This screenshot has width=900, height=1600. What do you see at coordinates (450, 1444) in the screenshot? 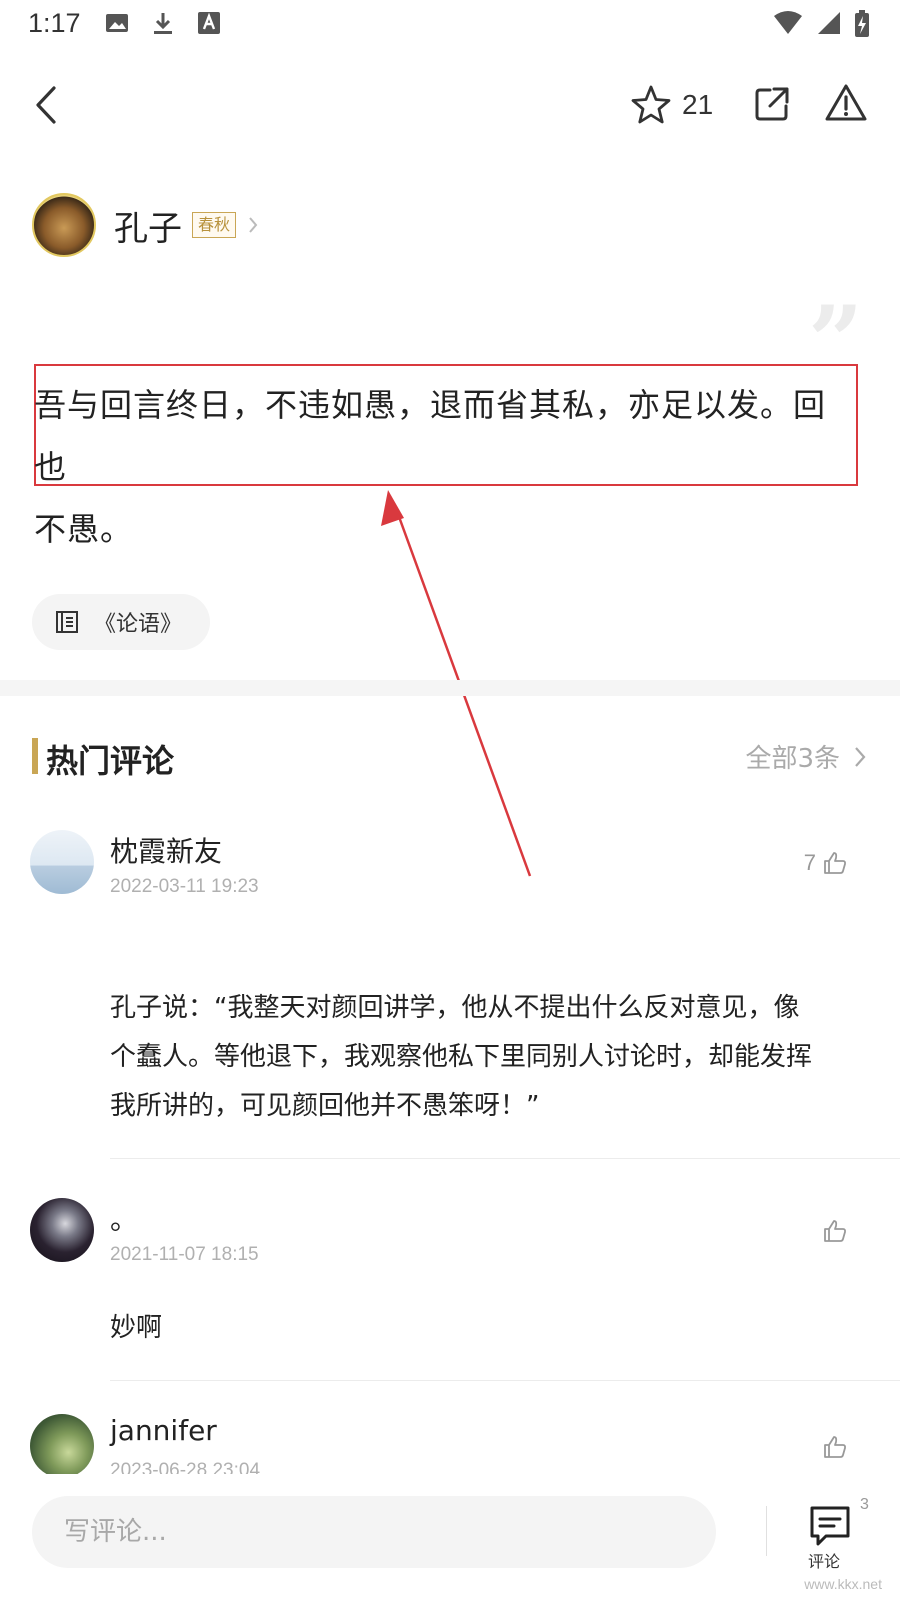
I see `comment-item: jannifer 2023-06-28 23:04` at bounding box center [450, 1444].